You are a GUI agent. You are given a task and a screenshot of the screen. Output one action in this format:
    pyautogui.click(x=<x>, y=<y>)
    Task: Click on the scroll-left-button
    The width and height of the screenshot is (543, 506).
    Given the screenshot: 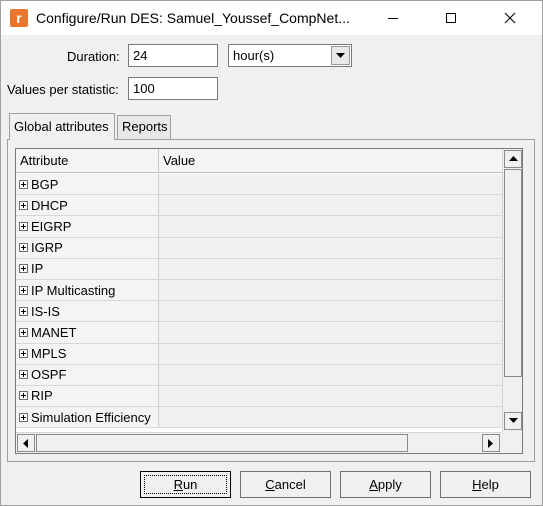 What is the action you would take?
    pyautogui.click(x=26, y=443)
    